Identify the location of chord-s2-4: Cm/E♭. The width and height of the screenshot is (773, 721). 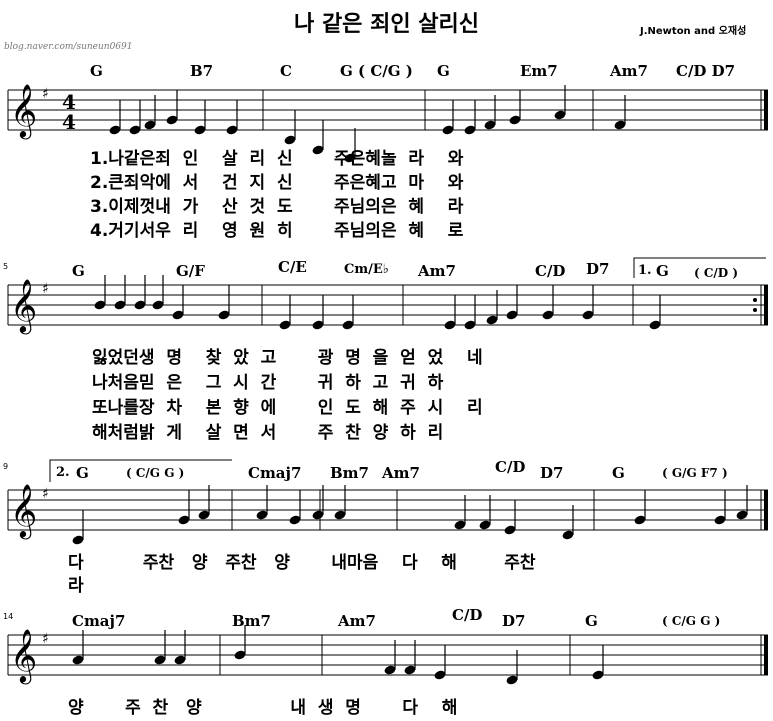
(366, 269).